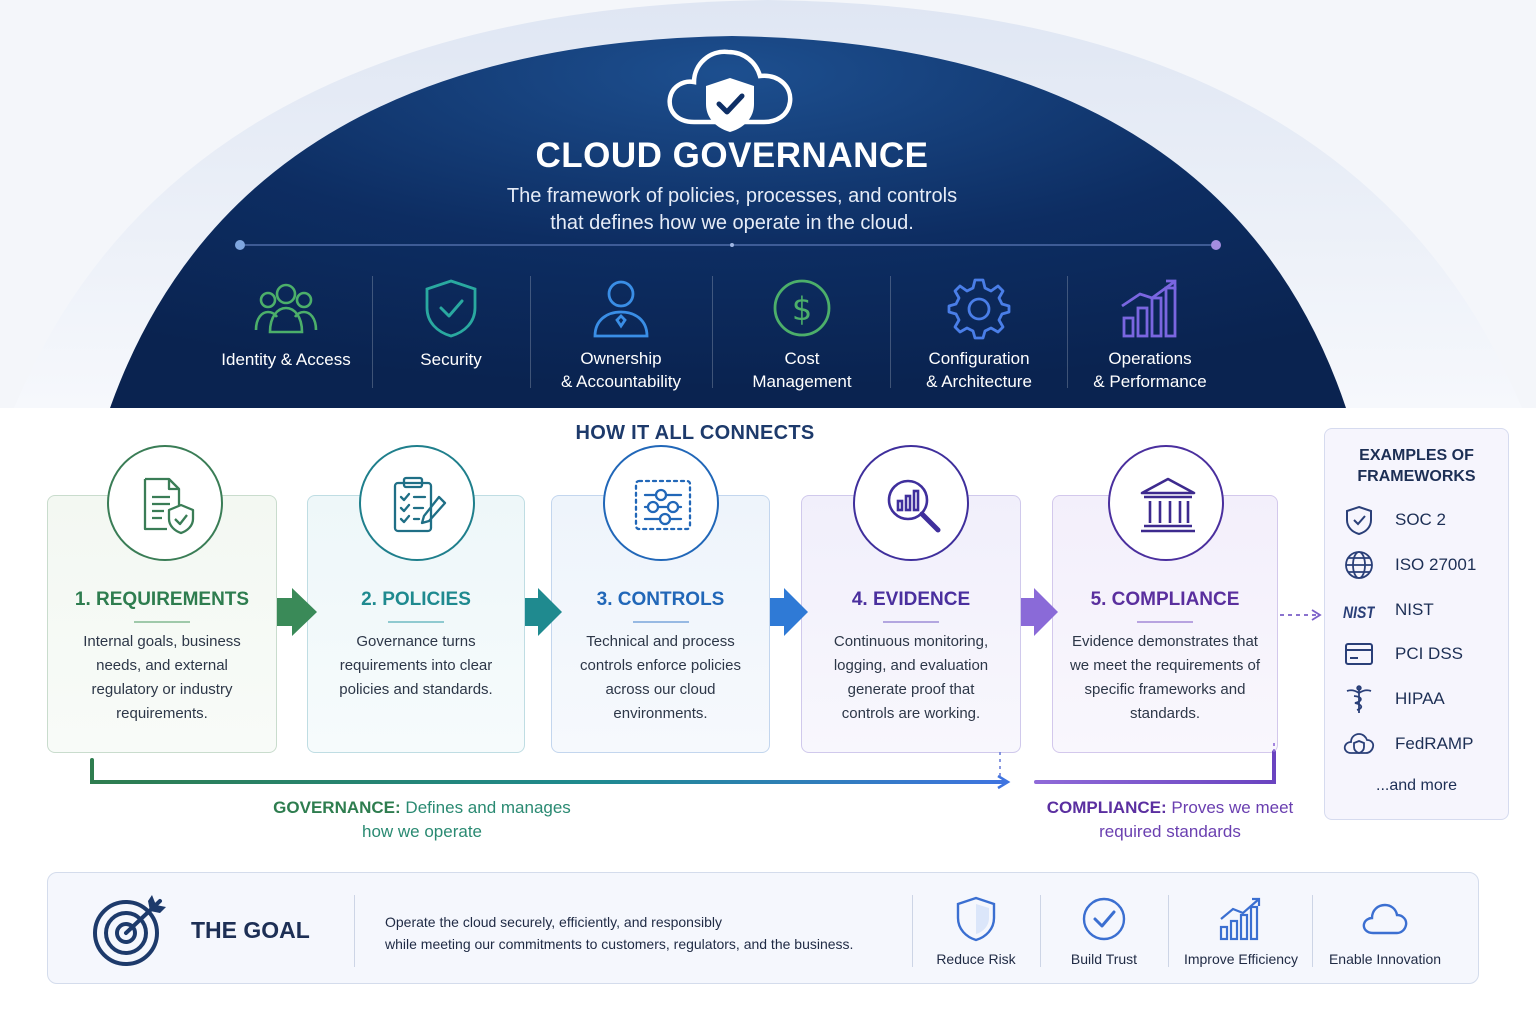 The width and height of the screenshot is (1536, 1024). I want to click on sliders-icon, so click(663, 505).